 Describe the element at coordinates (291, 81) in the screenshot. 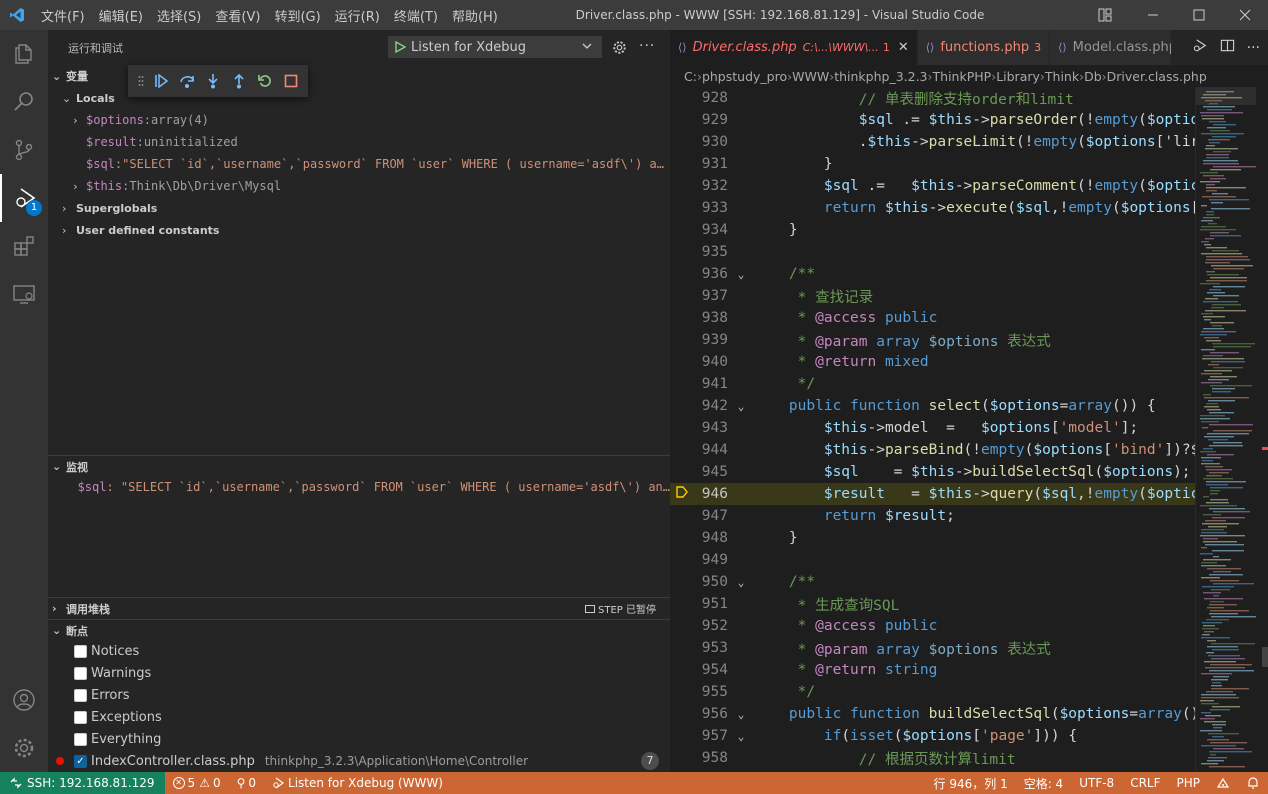

I see `stop-icon` at that location.